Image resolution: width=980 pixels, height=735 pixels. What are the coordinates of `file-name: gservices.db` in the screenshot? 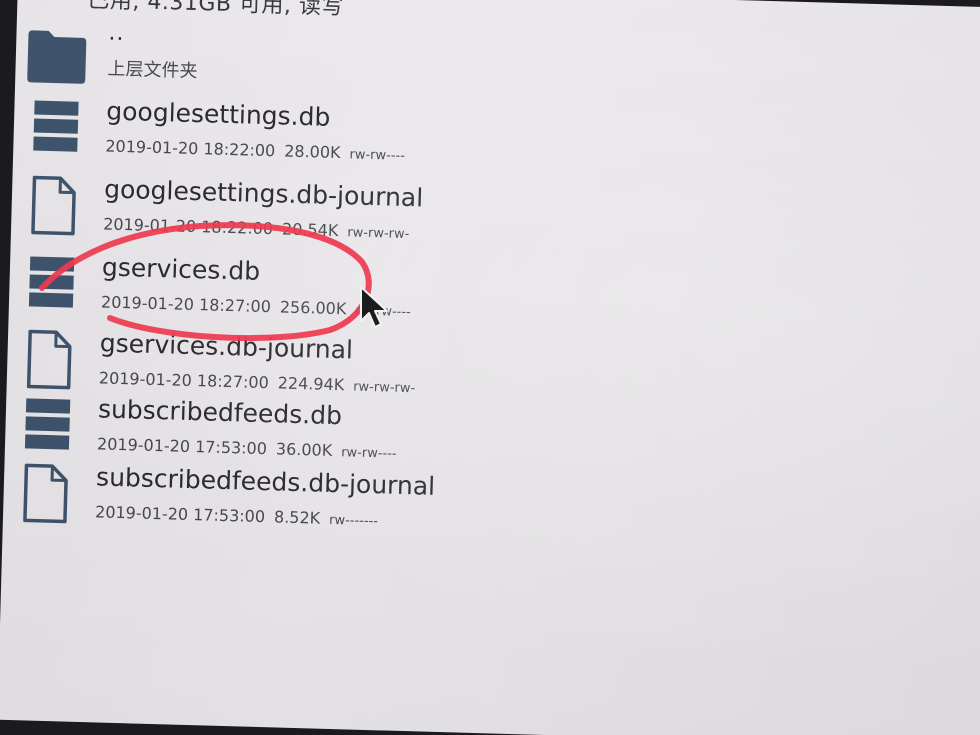 It's located at (181, 269).